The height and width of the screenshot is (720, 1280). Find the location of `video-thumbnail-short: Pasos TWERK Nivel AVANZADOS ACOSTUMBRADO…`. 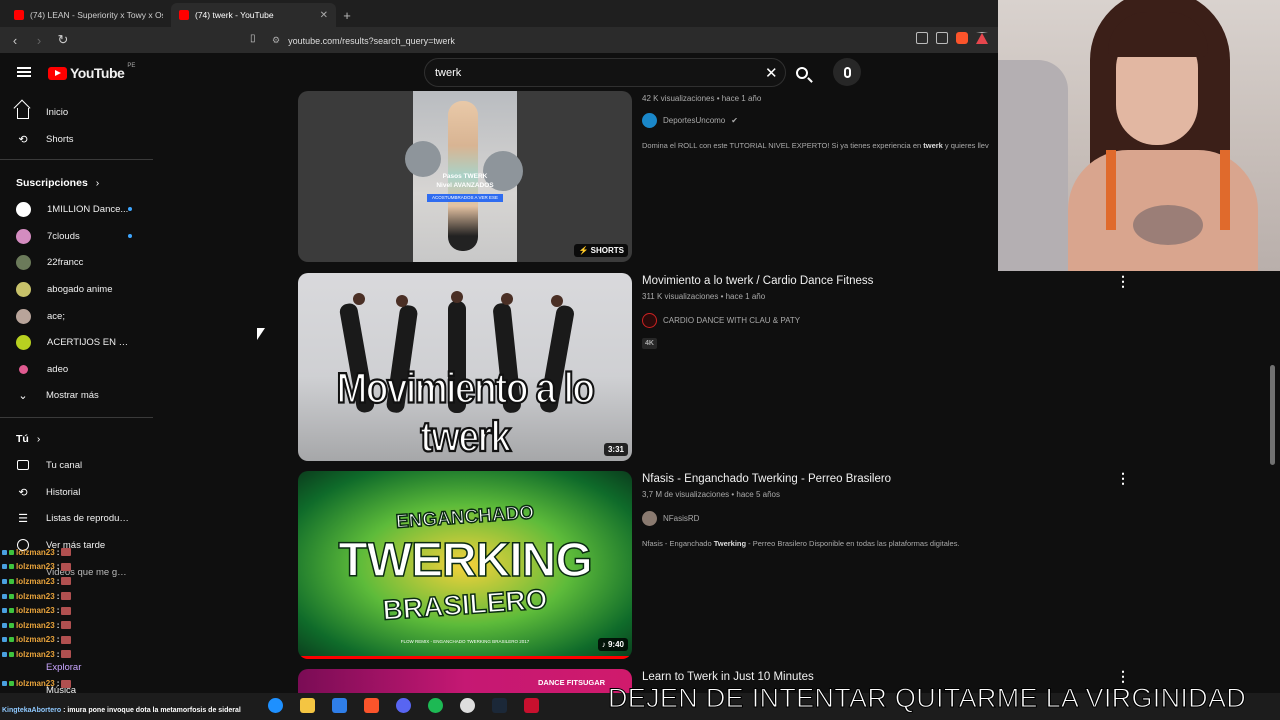

video-thumbnail-short: Pasos TWERK Nivel AVANZADOS ACOSTUMBRADO… is located at coordinates (465, 176).